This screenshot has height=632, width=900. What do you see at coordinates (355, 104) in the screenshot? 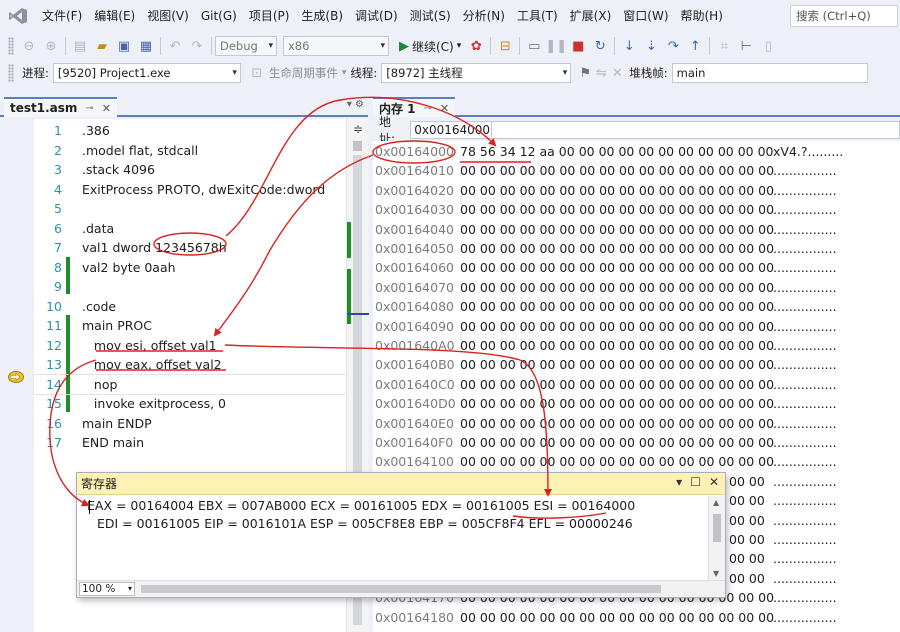
I see `tab-list-icon: ▾ ⚙` at bounding box center [355, 104].